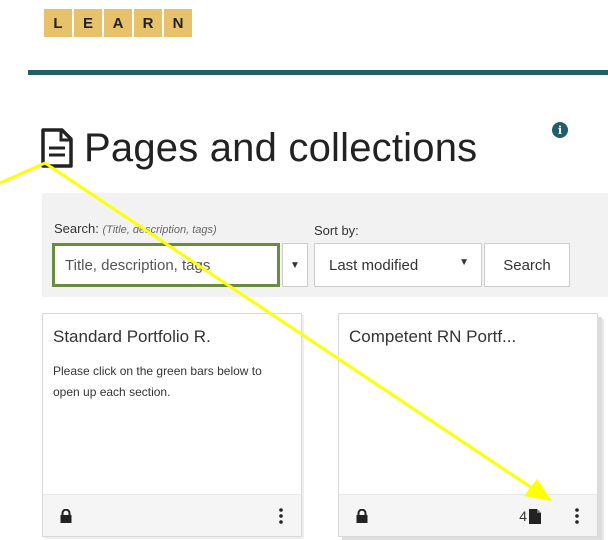 The image size is (608, 540). What do you see at coordinates (148, 23) in the screenshot?
I see `logo-letter: R` at bounding box center [148, 23].